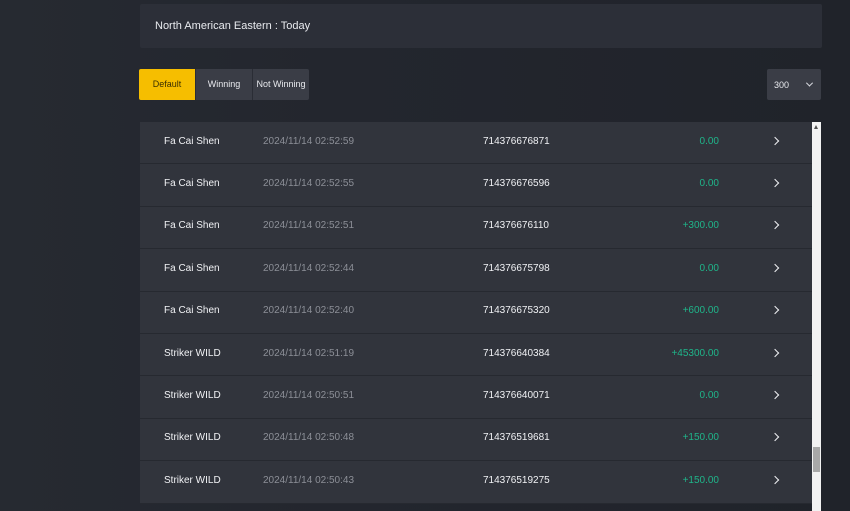 This screenshot has width=850, height=511. What do you see at coordinates (481, 26) in the screenshot?
I see `header-bar: North American Eastern : Today` at bounding box center [481, 26].